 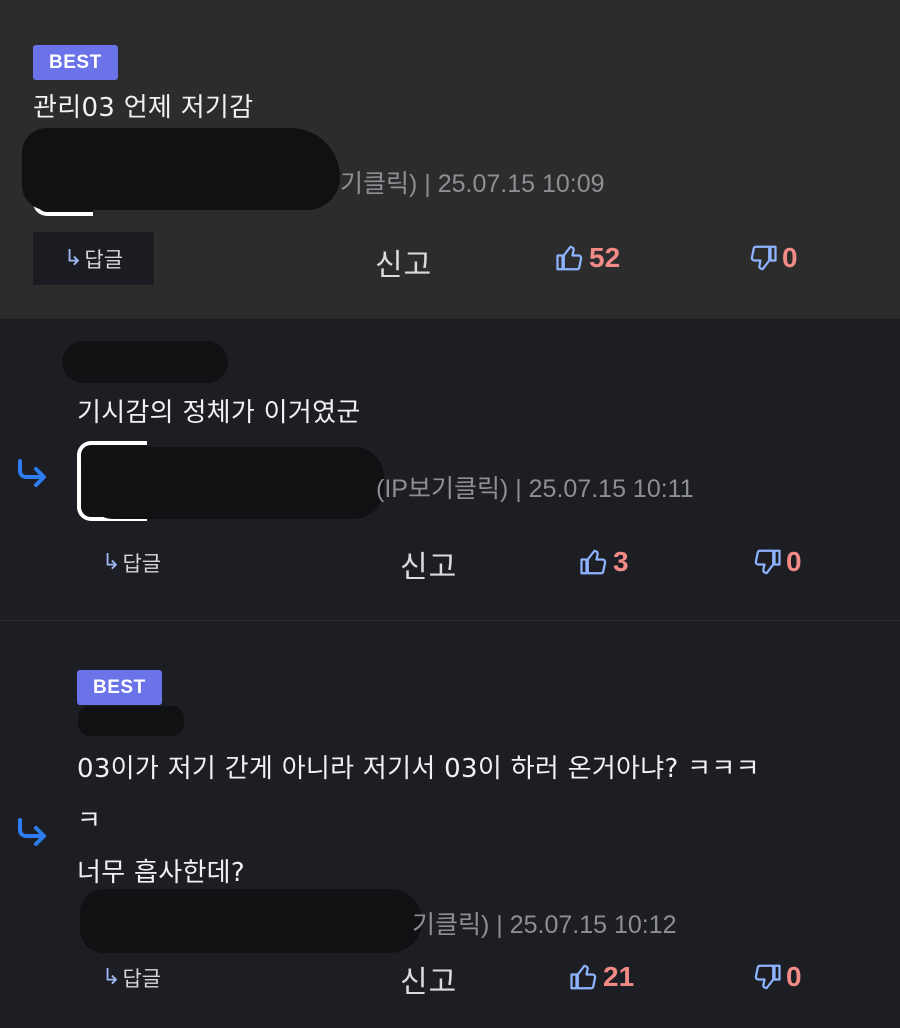 What do you see at coordinates (143, 108) in the screenshot?
I see `comment-text: 관리03 언제 저기감` at bounding box center [143, 108].